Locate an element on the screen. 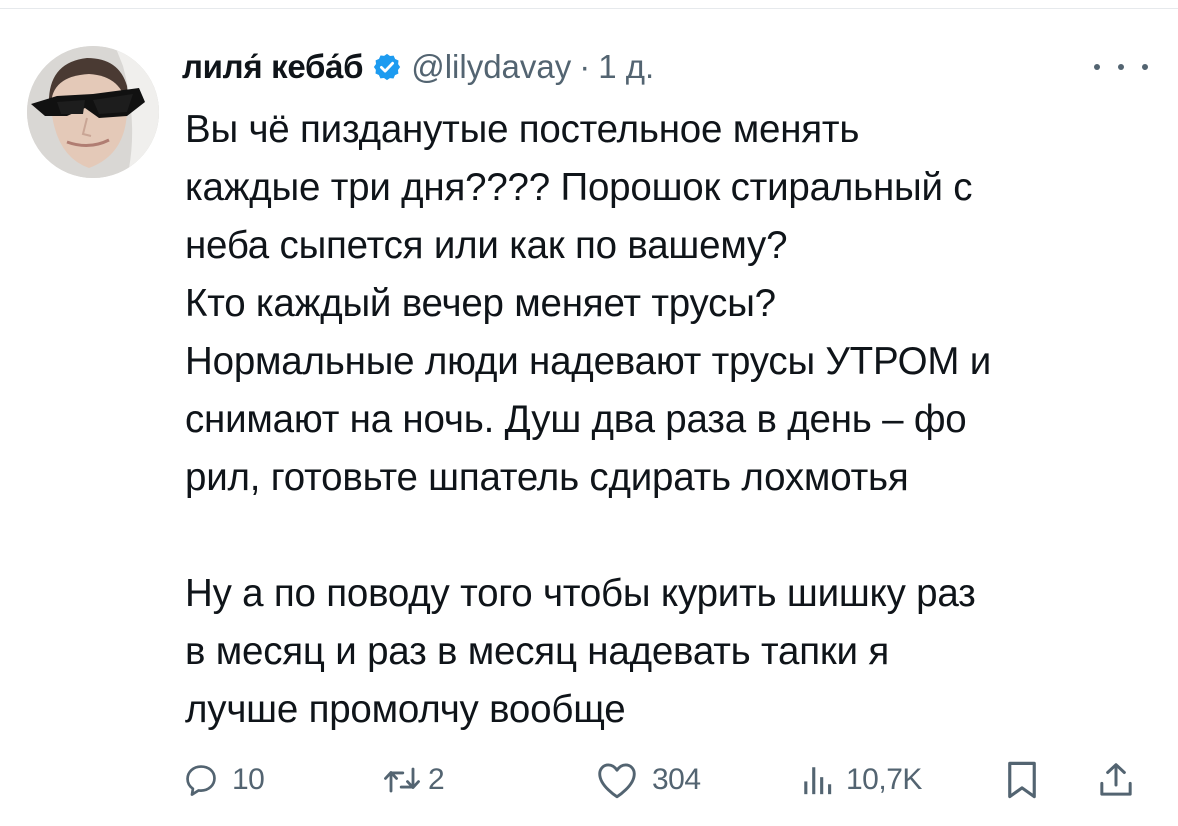  tweet-header: лиля́ кеба́б @lilydavay · 1 д. is located at coordinates (418, 67).